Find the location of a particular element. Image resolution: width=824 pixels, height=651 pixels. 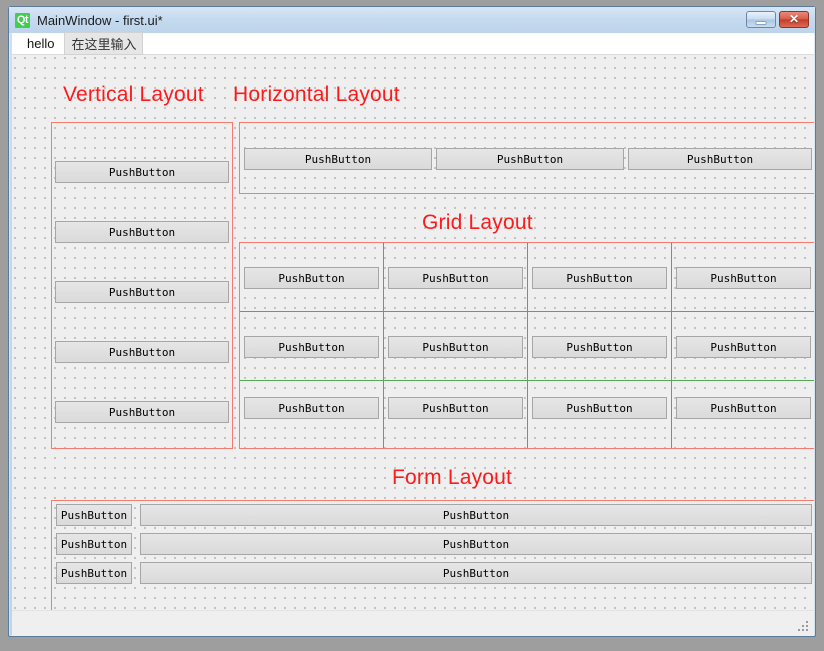

grid-button-r3c3: PushButton is located at coordinates (599, 408).